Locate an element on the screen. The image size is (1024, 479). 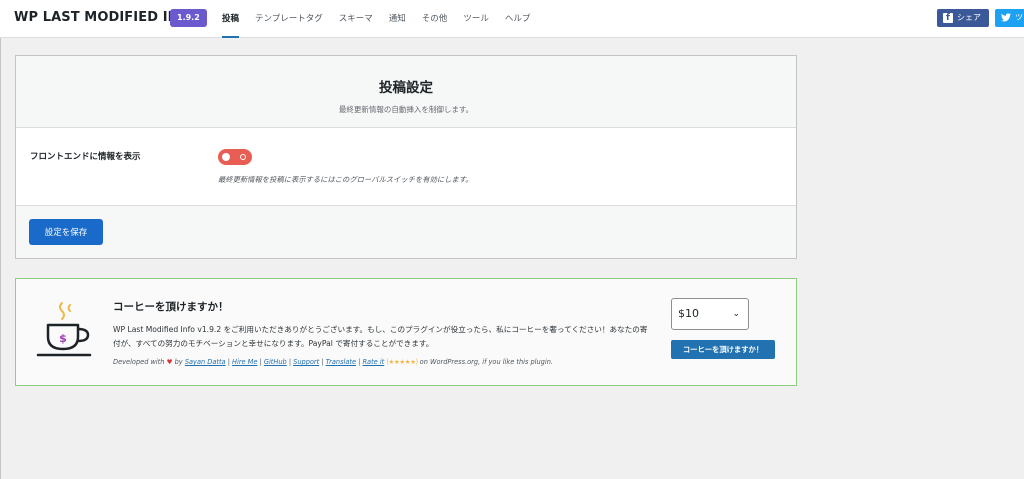
tab-template-tags: テンプレートタグ is located at coordinates (289, 19).